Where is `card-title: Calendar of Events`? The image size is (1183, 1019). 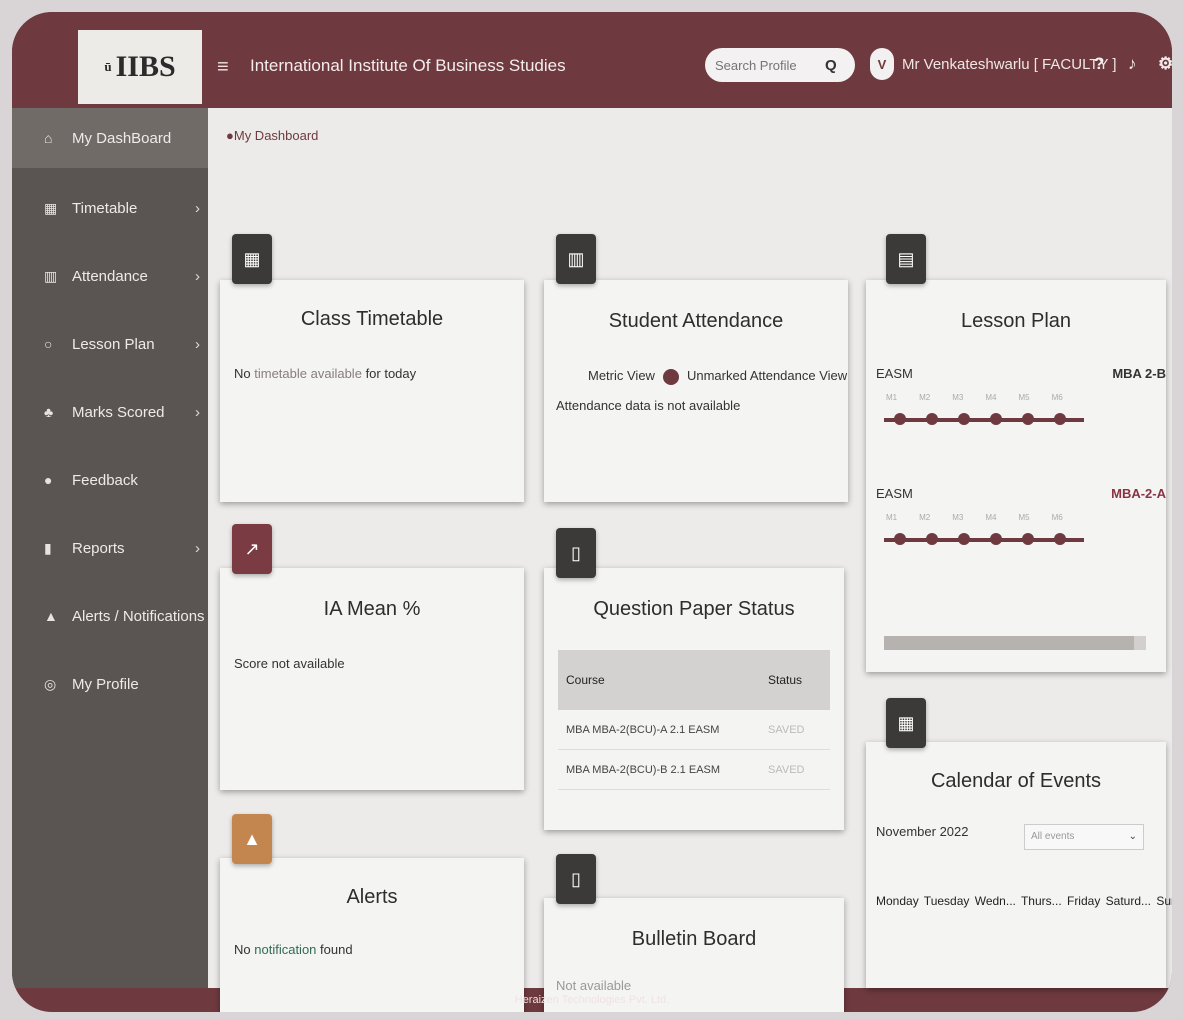
card-title: Calendar of Events is located at coordinates (1016, 781).